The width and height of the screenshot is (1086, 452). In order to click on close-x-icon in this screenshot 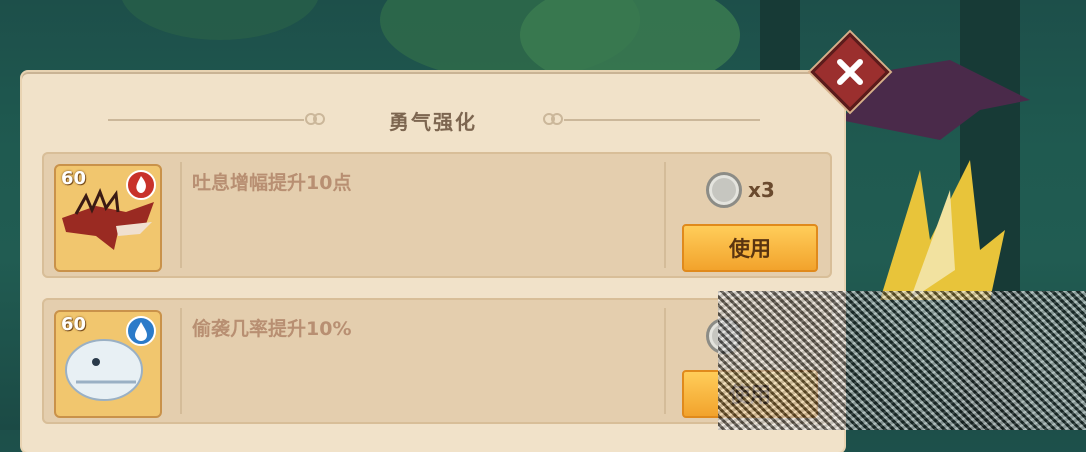, I will do `click(850, 72)`.